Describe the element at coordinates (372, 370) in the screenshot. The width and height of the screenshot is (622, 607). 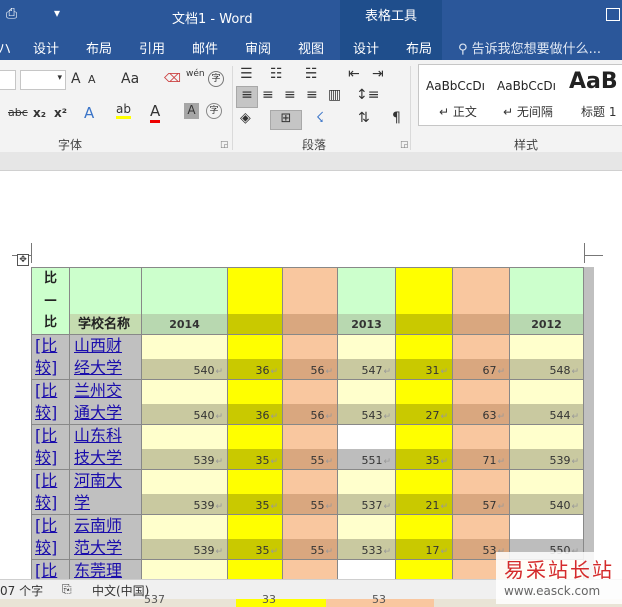
I see `value-text: 547` at that location.